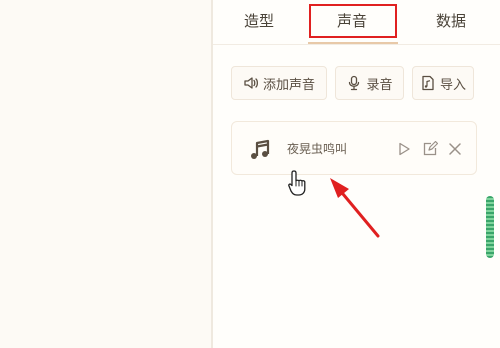  Describe the element at coordinates (259, 21) in the screenshot. I see `tab-costume: 造型` at that location.